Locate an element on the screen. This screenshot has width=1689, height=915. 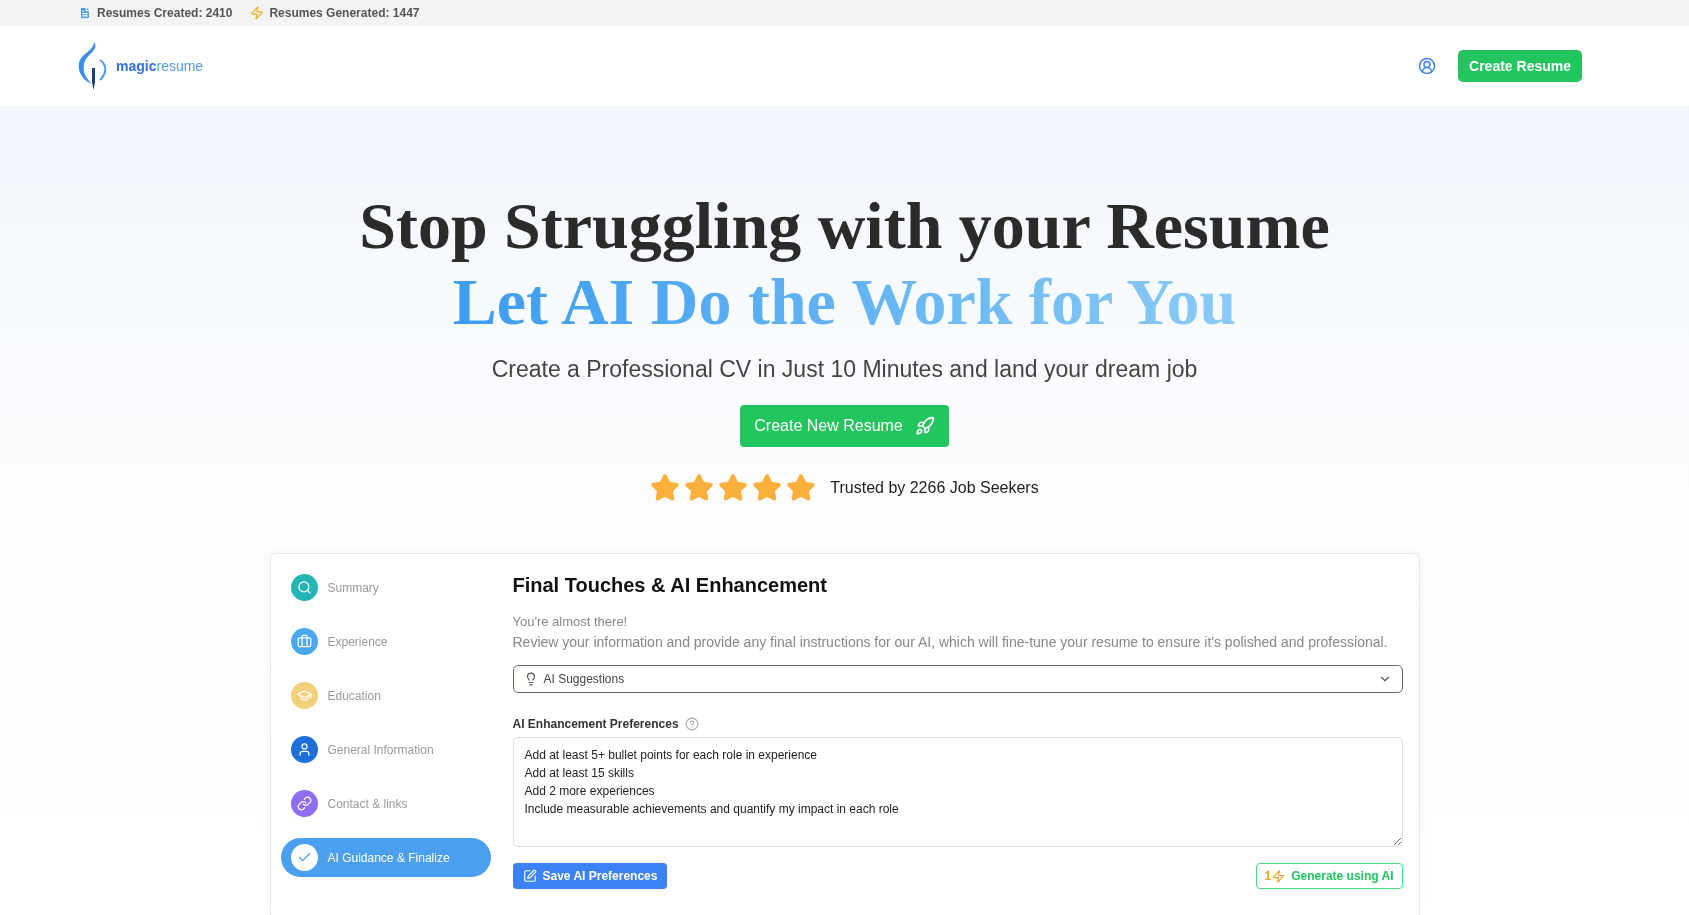
intro-text: You're almost there! is located at coordinates (570, 622).